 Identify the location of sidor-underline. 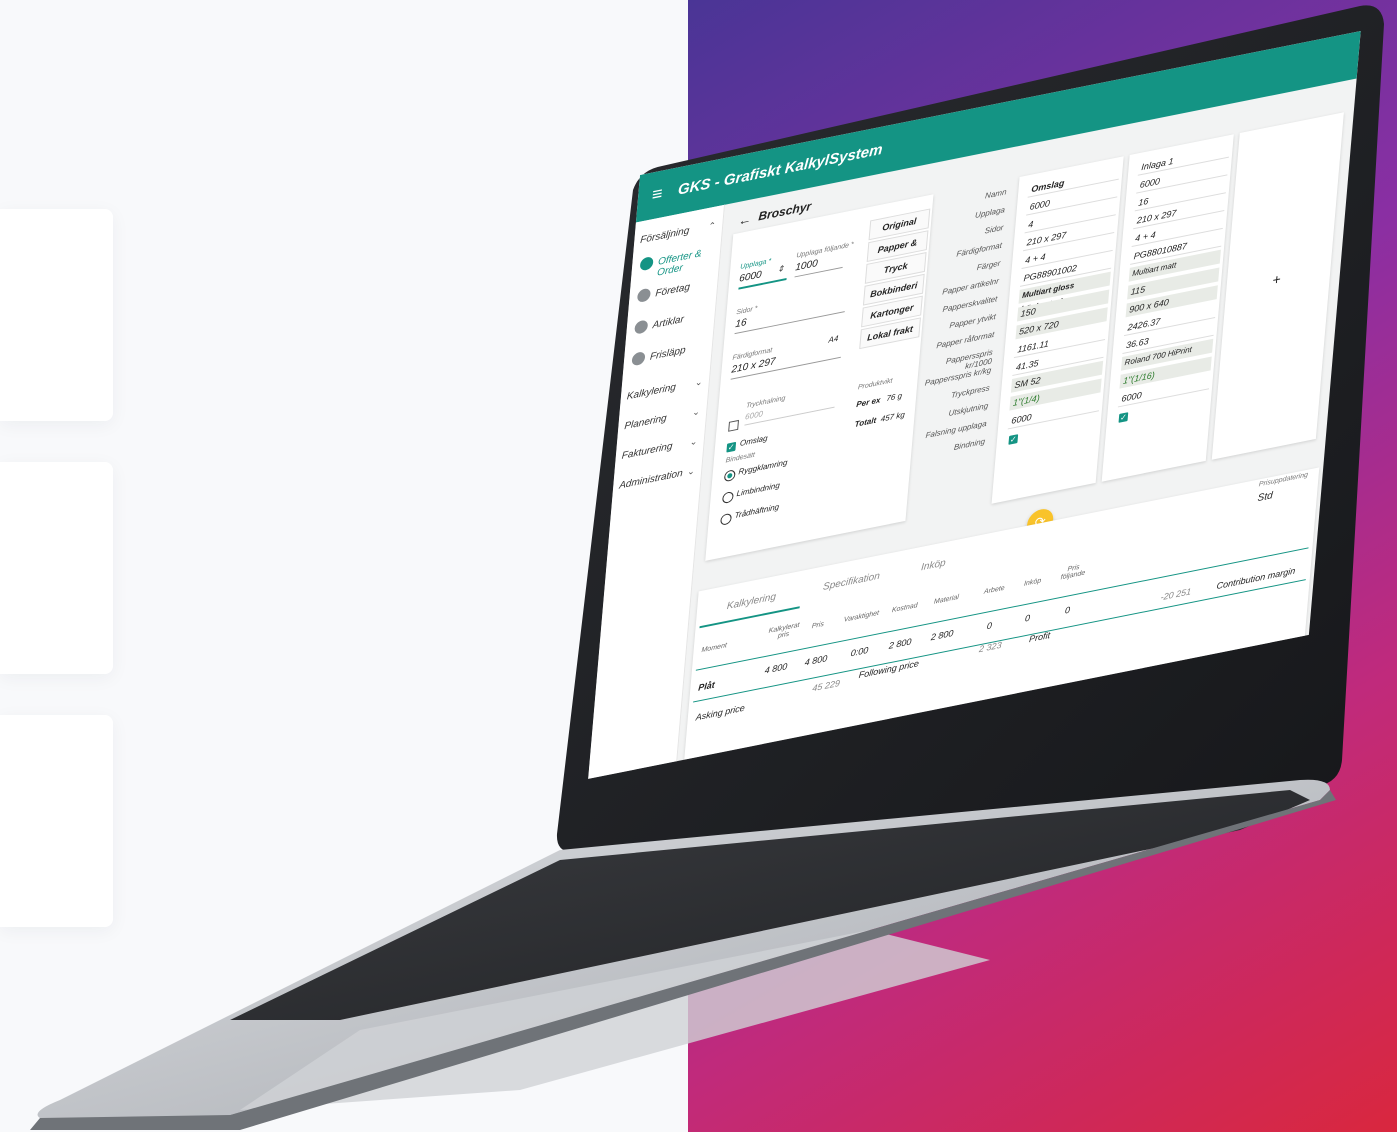
(789, 323).